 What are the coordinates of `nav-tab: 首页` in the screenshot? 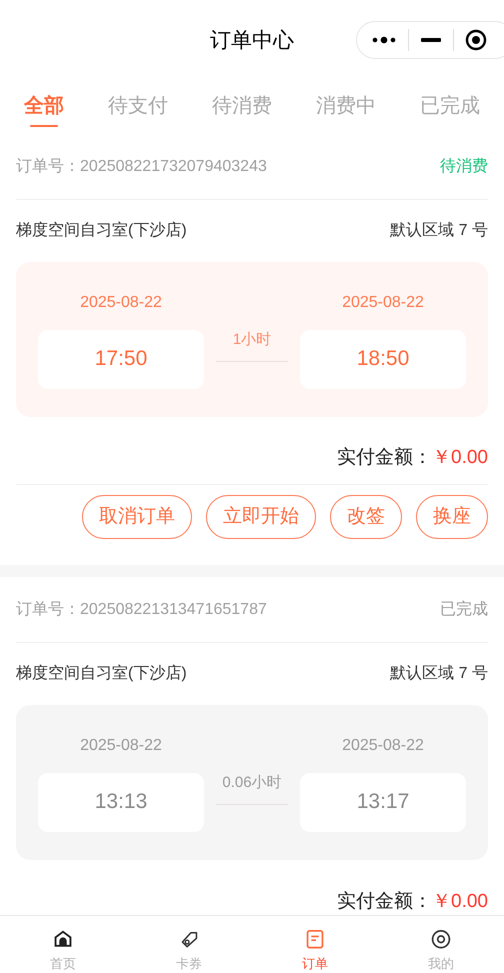 It's located at (63, 944).